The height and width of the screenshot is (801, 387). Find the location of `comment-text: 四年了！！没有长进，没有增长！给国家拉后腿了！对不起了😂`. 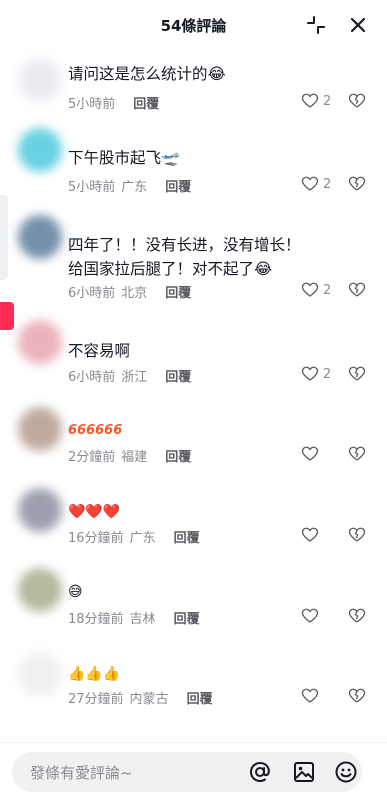

comment-text: 四年了！！没有长进，没有增长！给国家拉后腿了！对不起了😂 is located at coordinates (184, 257).